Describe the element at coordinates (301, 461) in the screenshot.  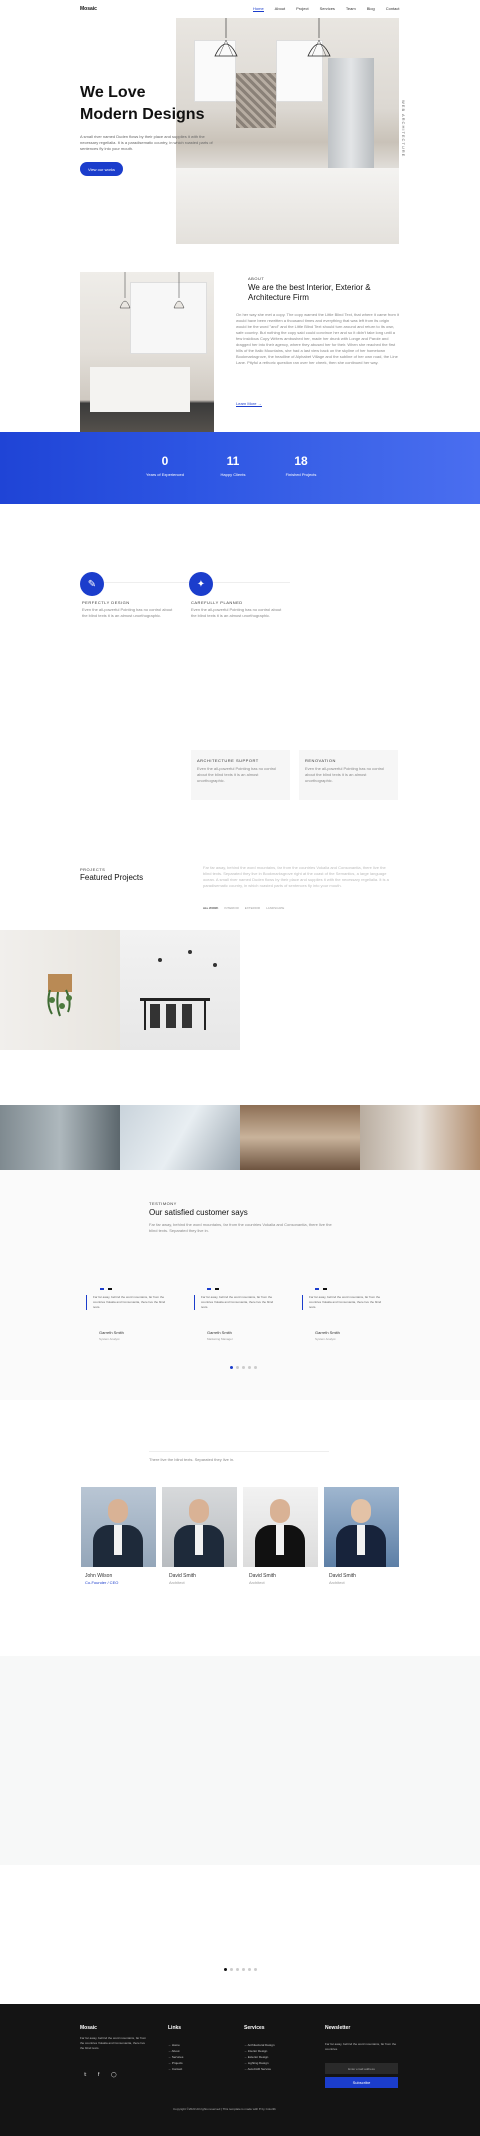
I see `counter-number: 18` at that location.